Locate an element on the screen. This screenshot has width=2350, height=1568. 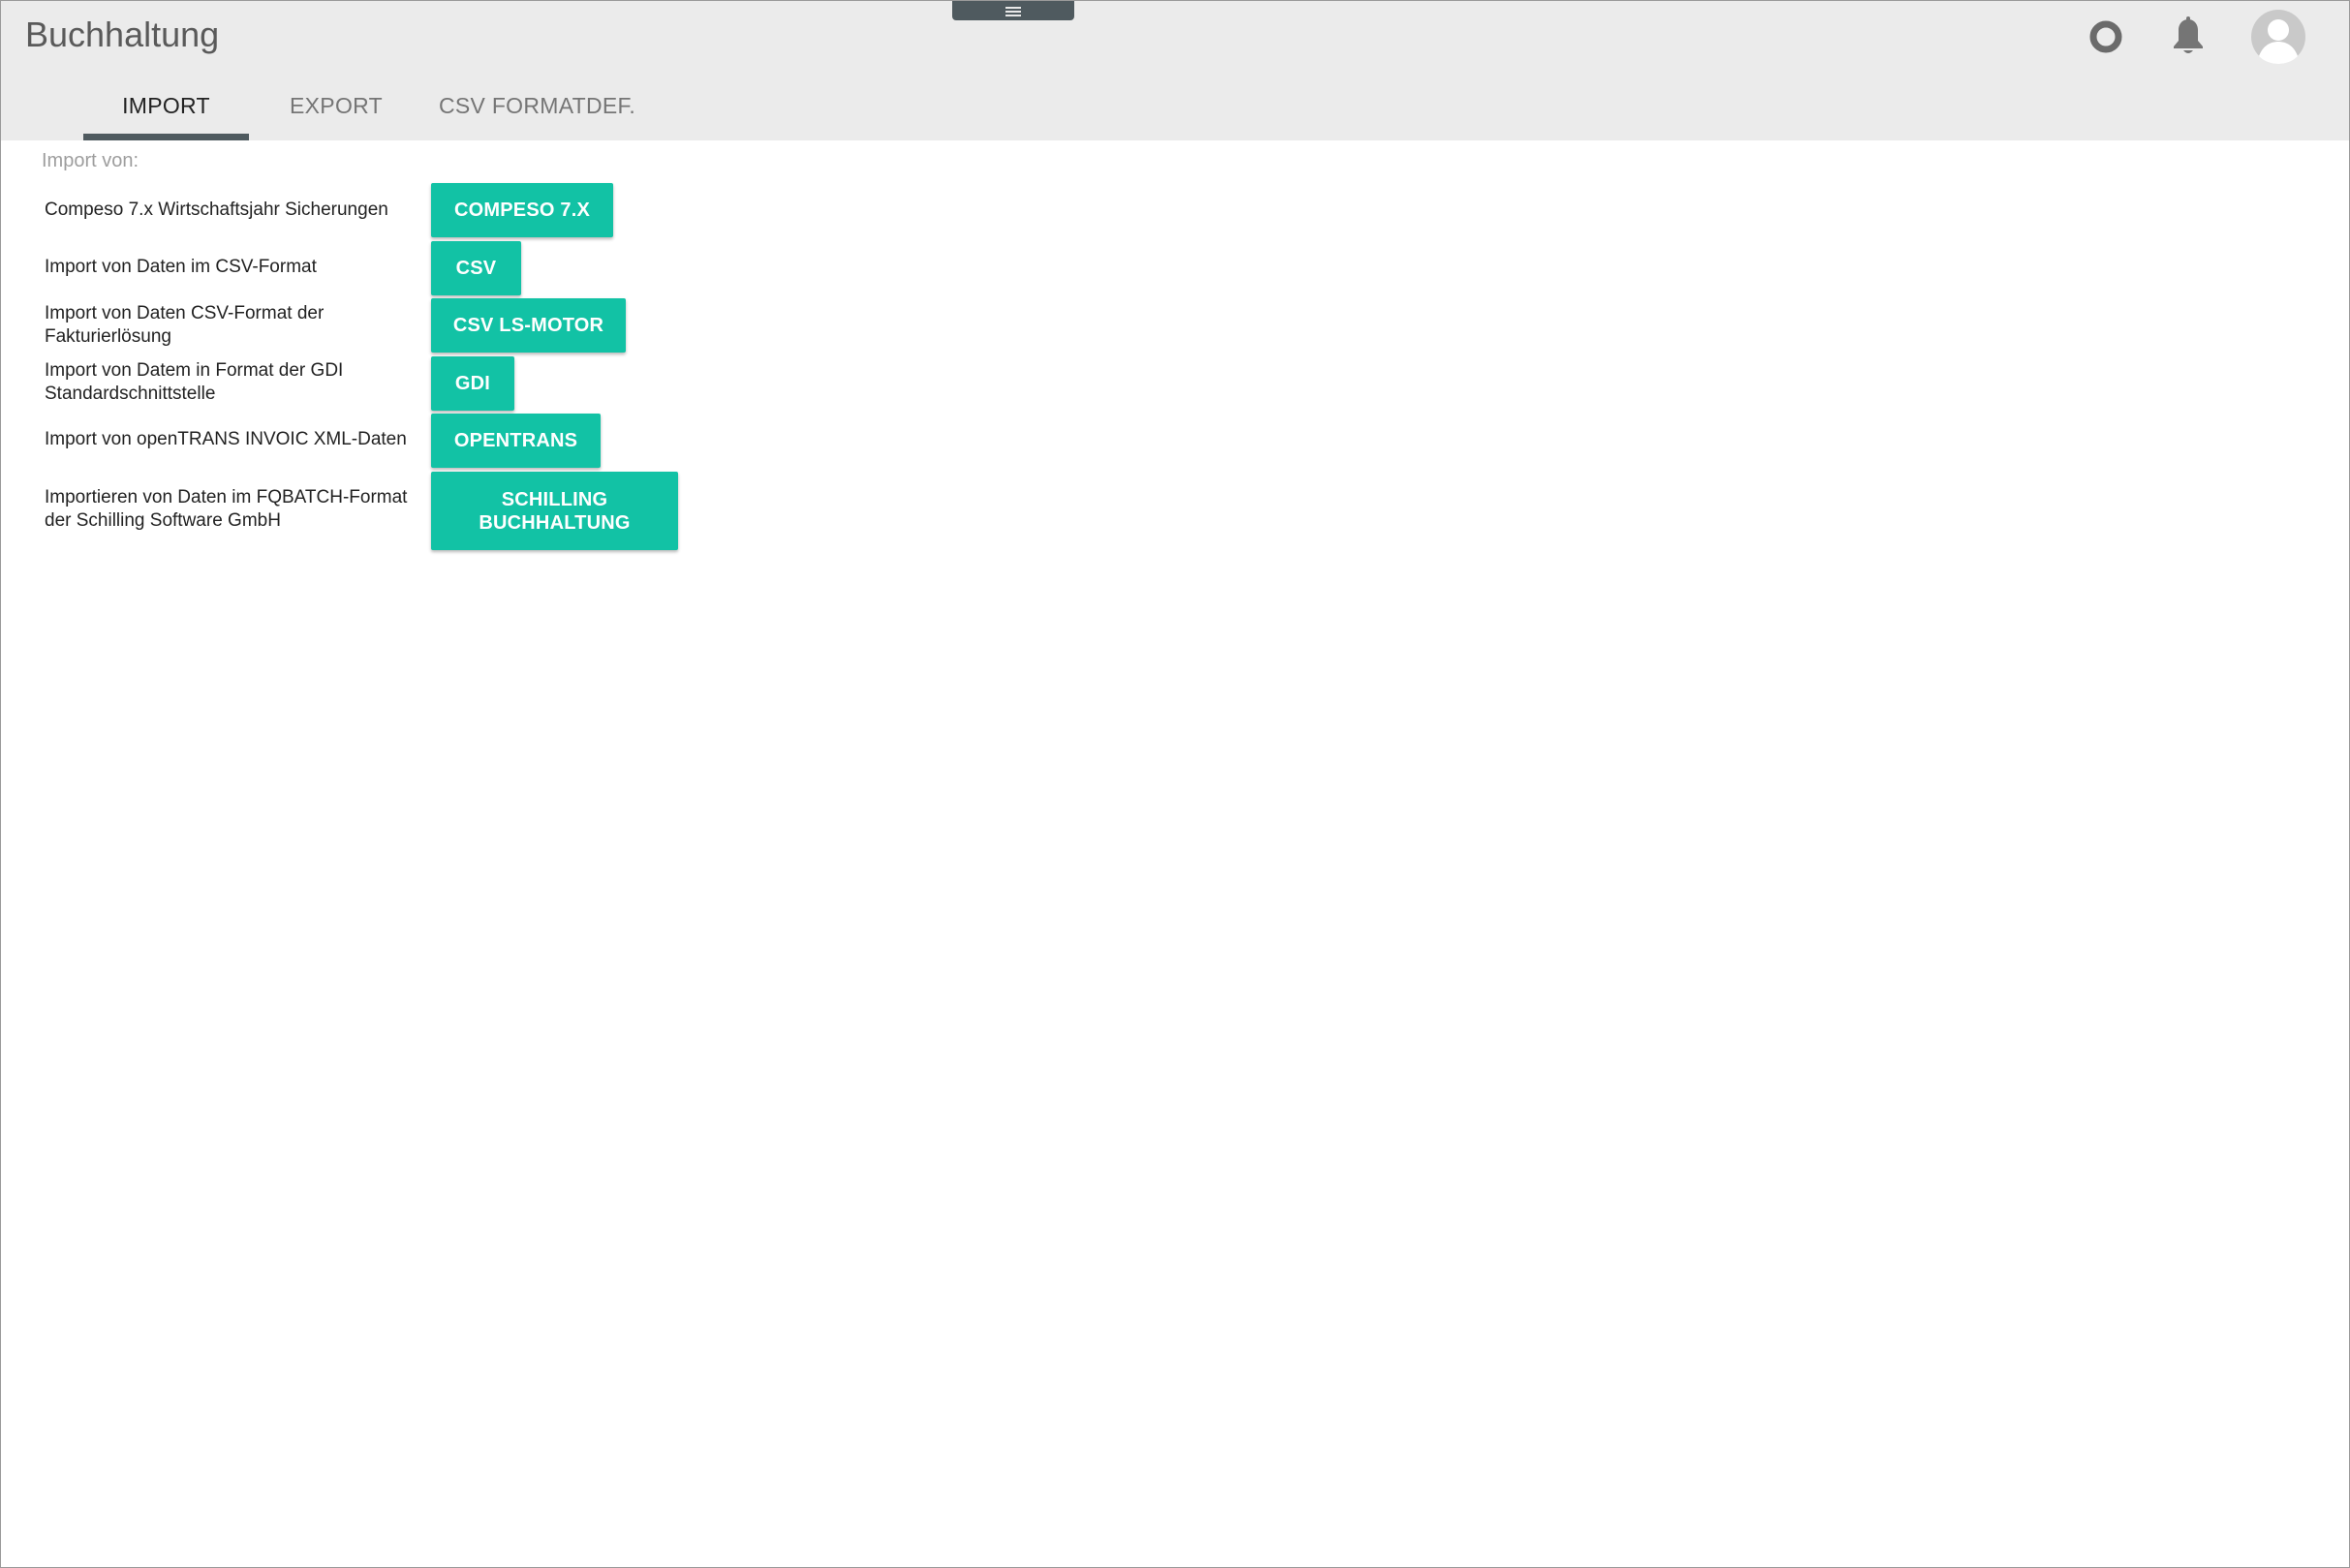
app-header: Buchhaltung IMPORT EXPORT CSV FORMATDEF. is located at coordinates (1175, 70).